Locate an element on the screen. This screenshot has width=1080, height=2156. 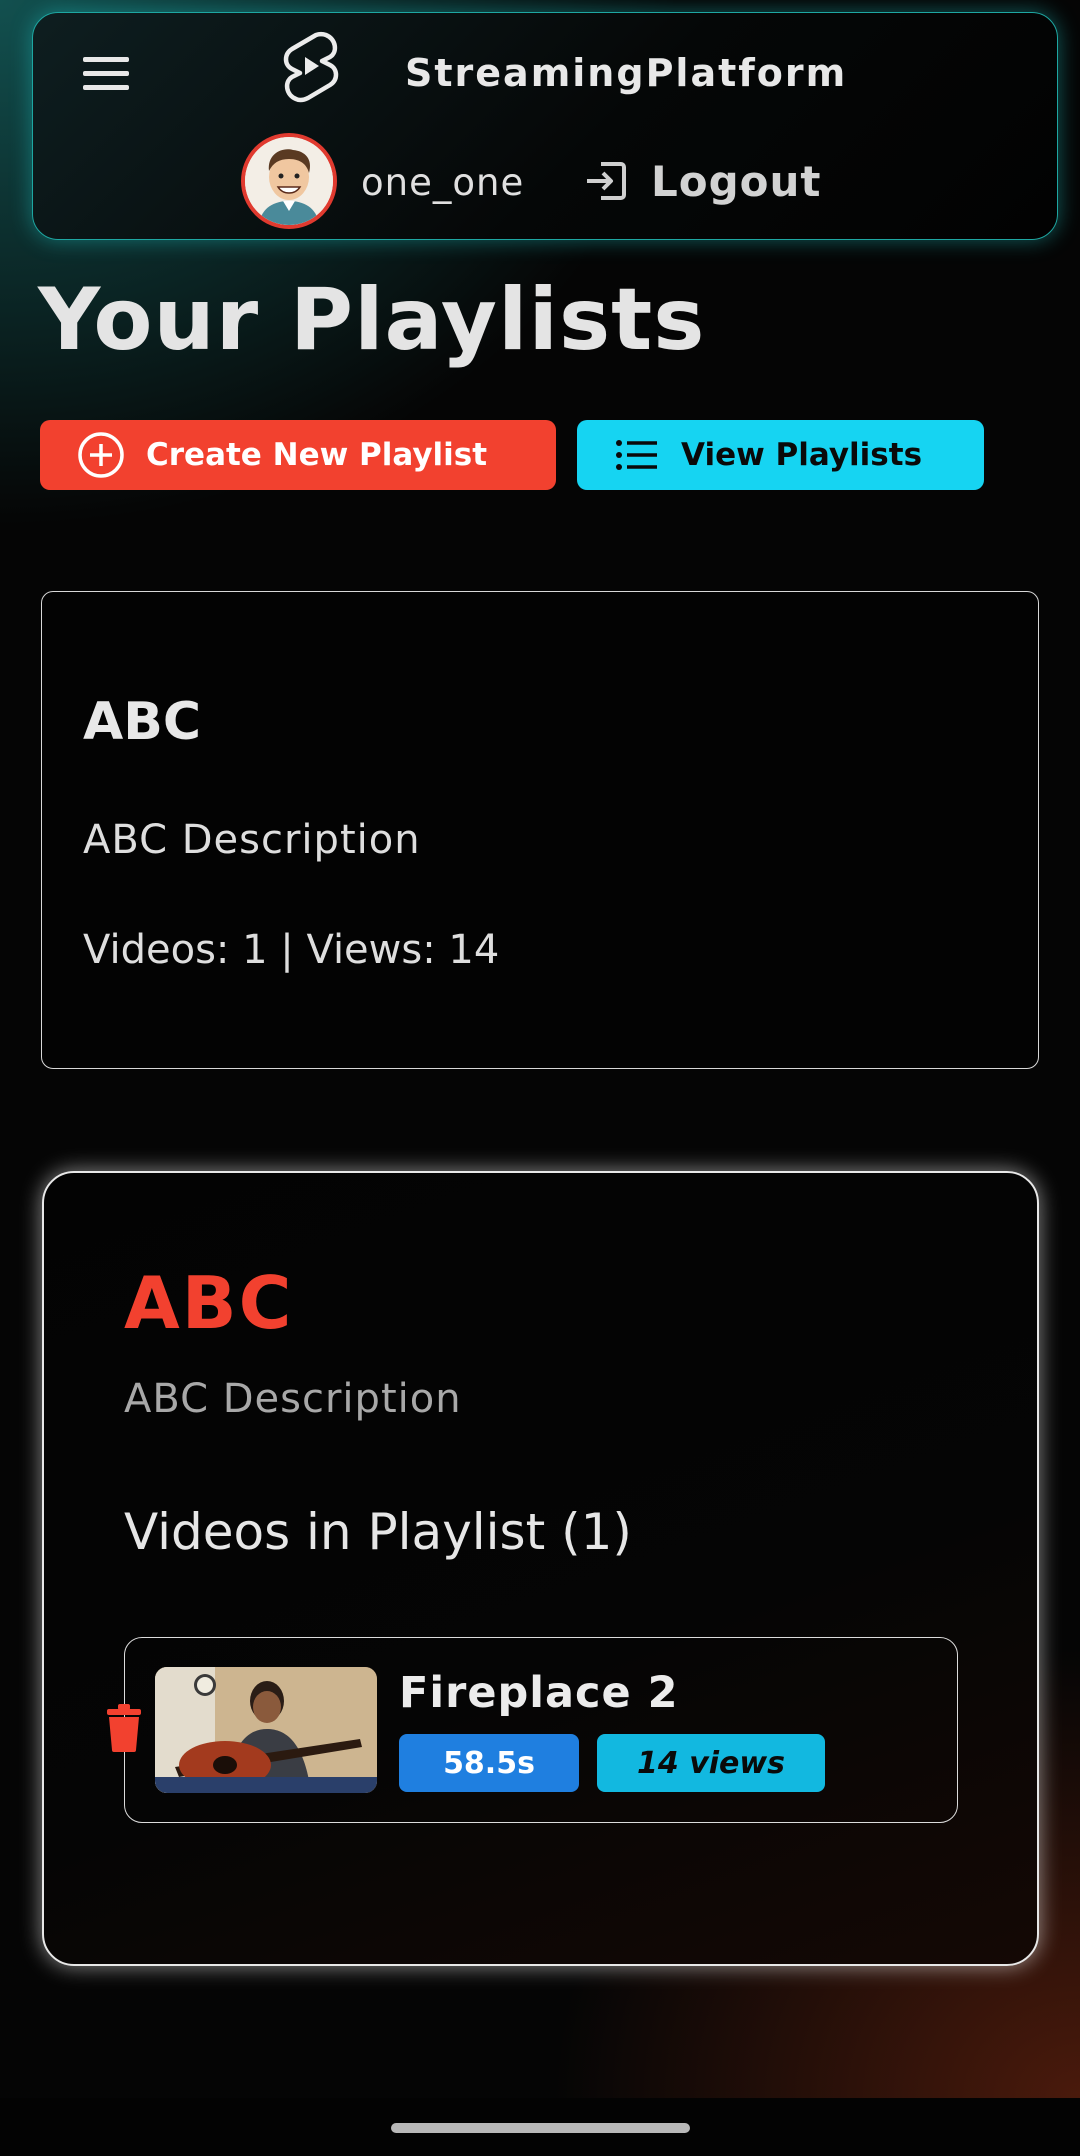
username: one_one is located at coordinates (442, 182).